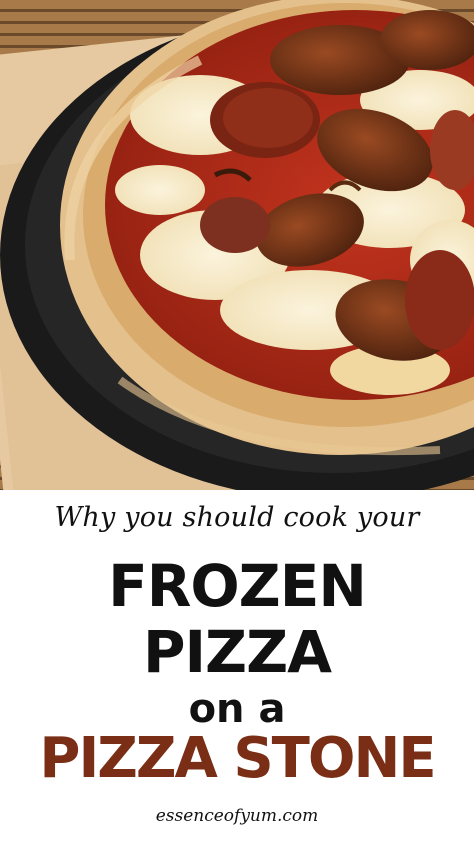  What do you see at coordinates (237, 652) in the screenshot?
I see `headline-pizza: PIZZA` at bounding box center [237, 652].